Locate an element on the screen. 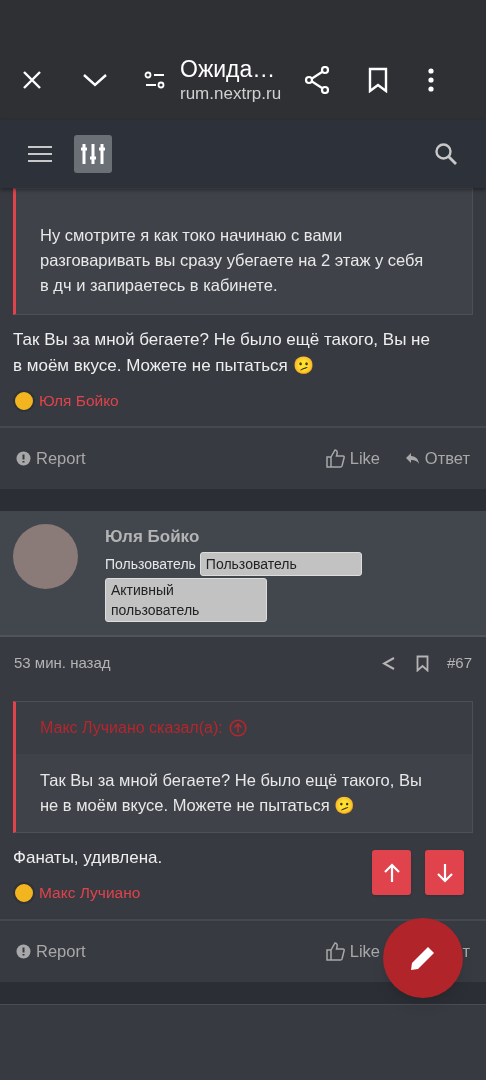 This screenshot has width=486, height=1080. tune-icon is located at coordinates (155, 80).